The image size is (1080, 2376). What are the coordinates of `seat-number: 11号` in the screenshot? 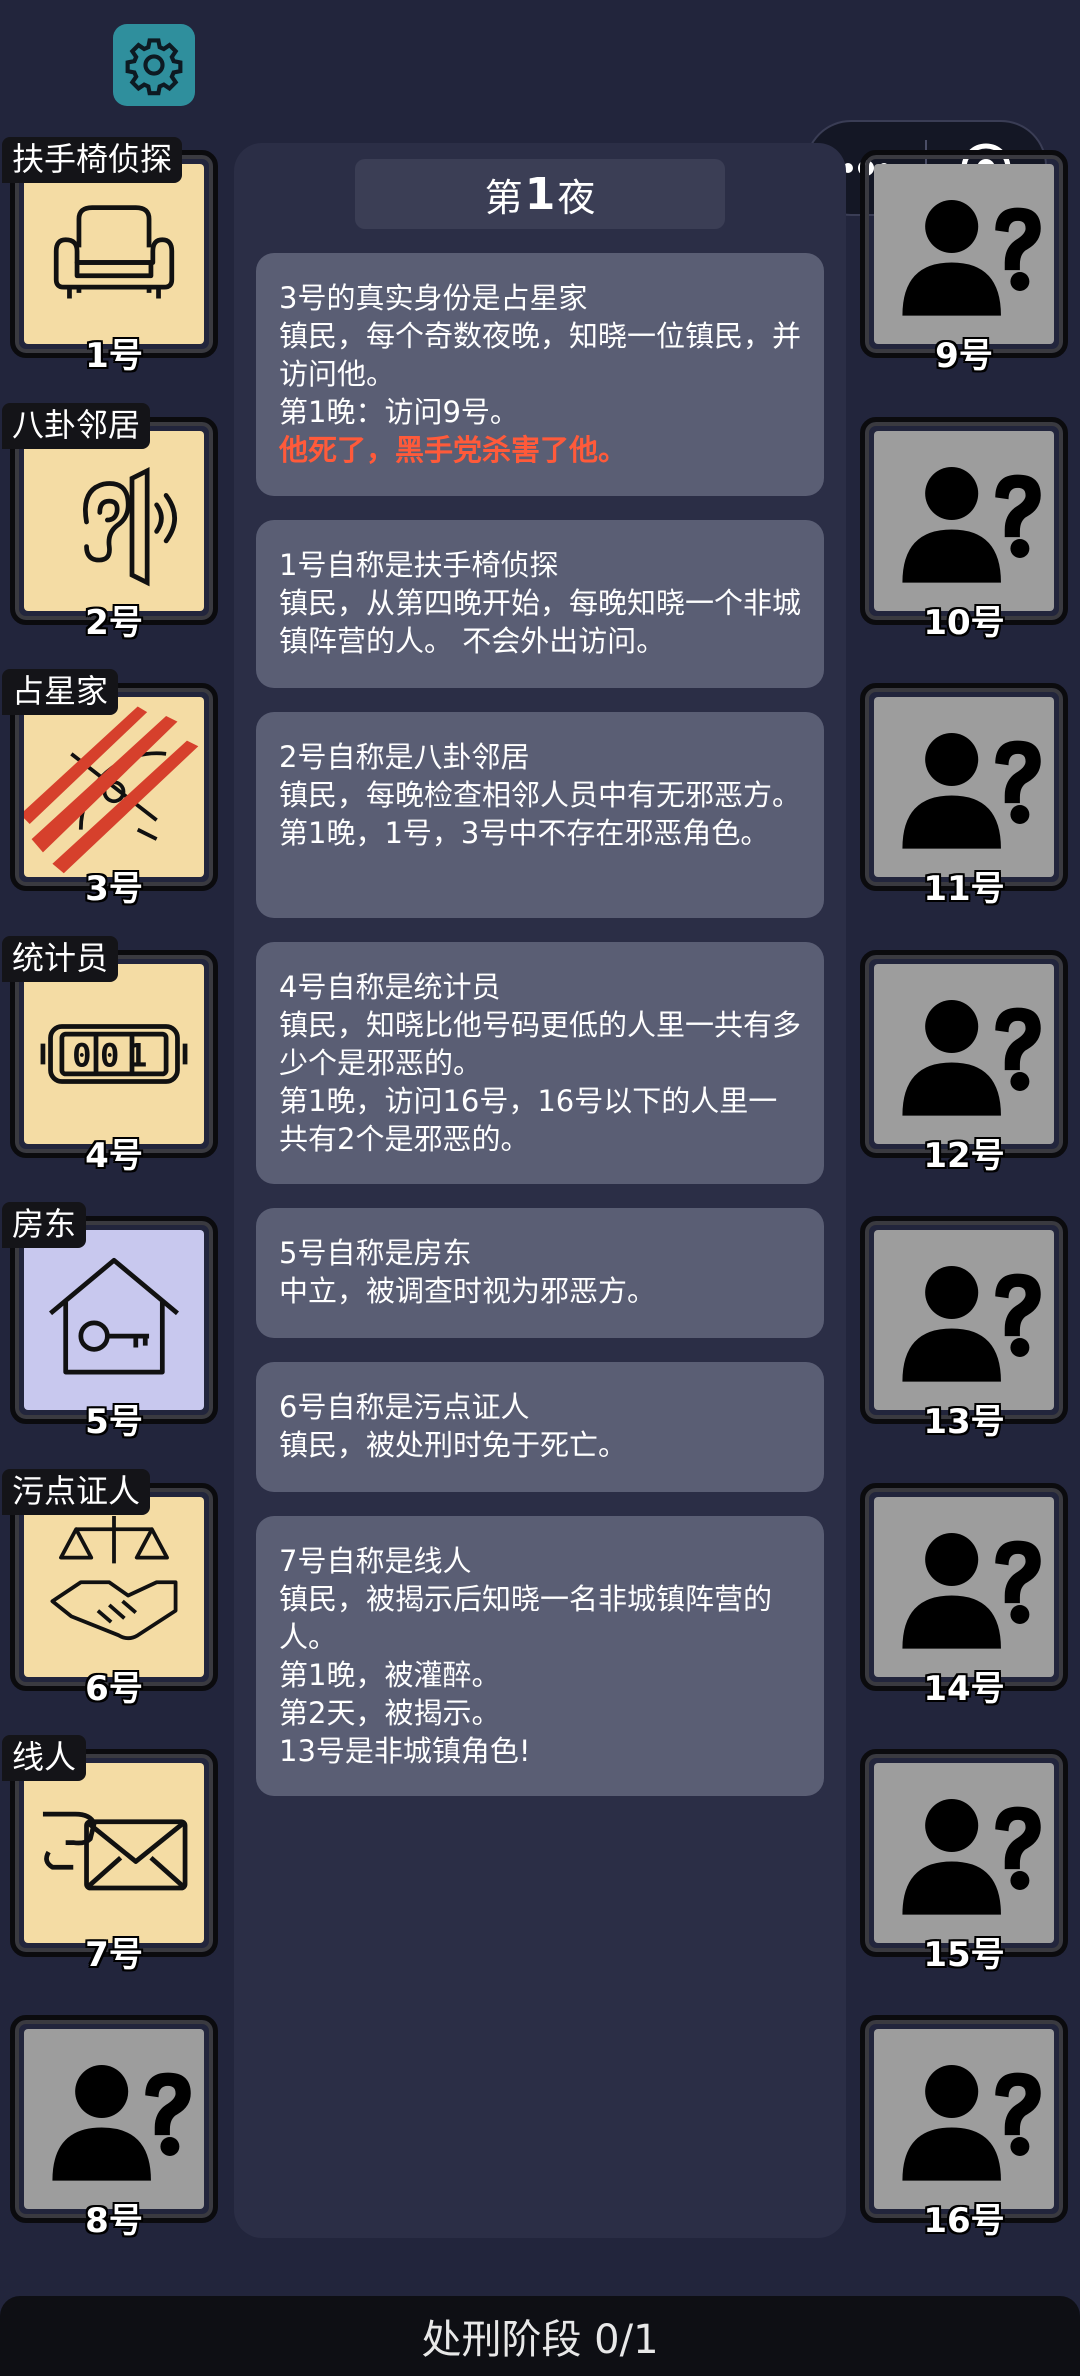 It's located at (964, 889).